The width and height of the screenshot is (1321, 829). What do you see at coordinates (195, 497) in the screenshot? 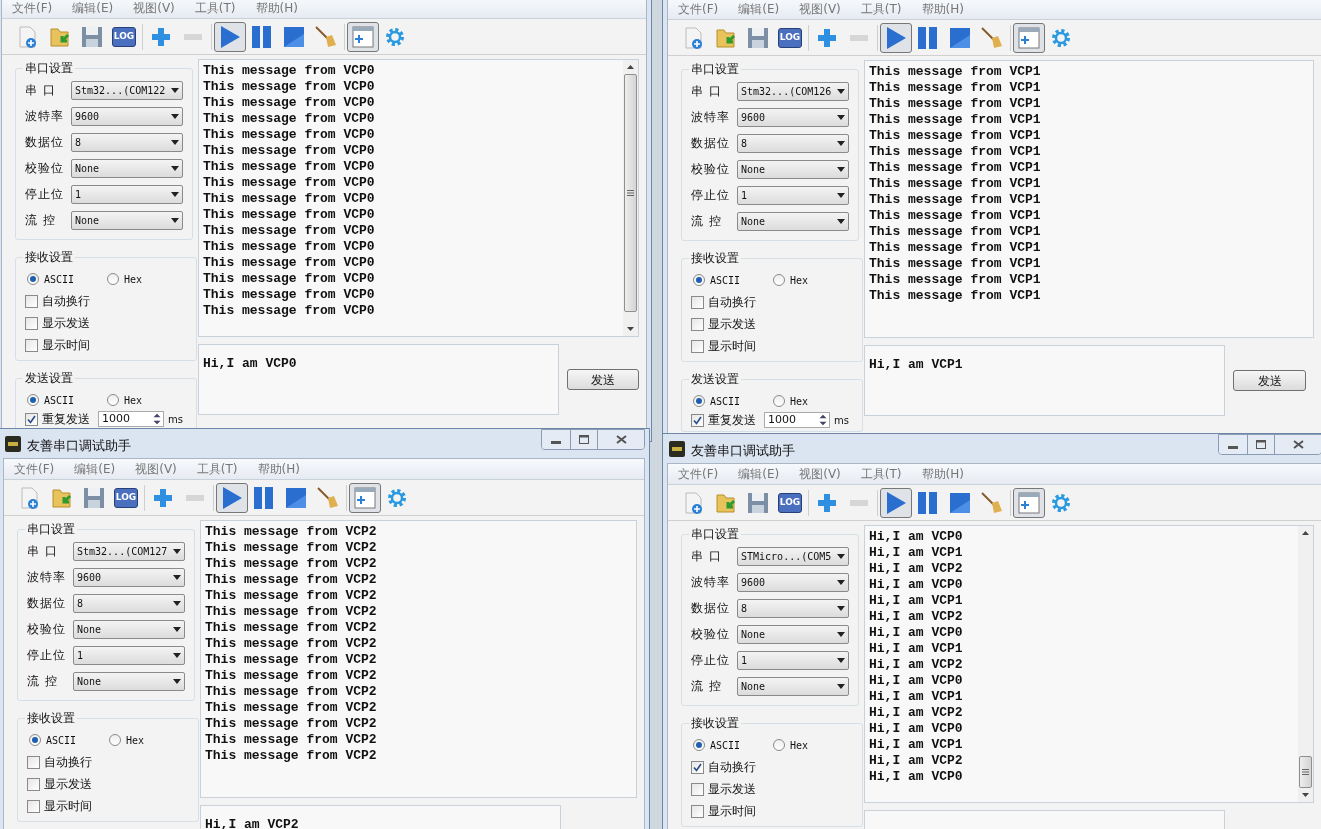
I see `minus-icon` at bounding box center [195, 497].